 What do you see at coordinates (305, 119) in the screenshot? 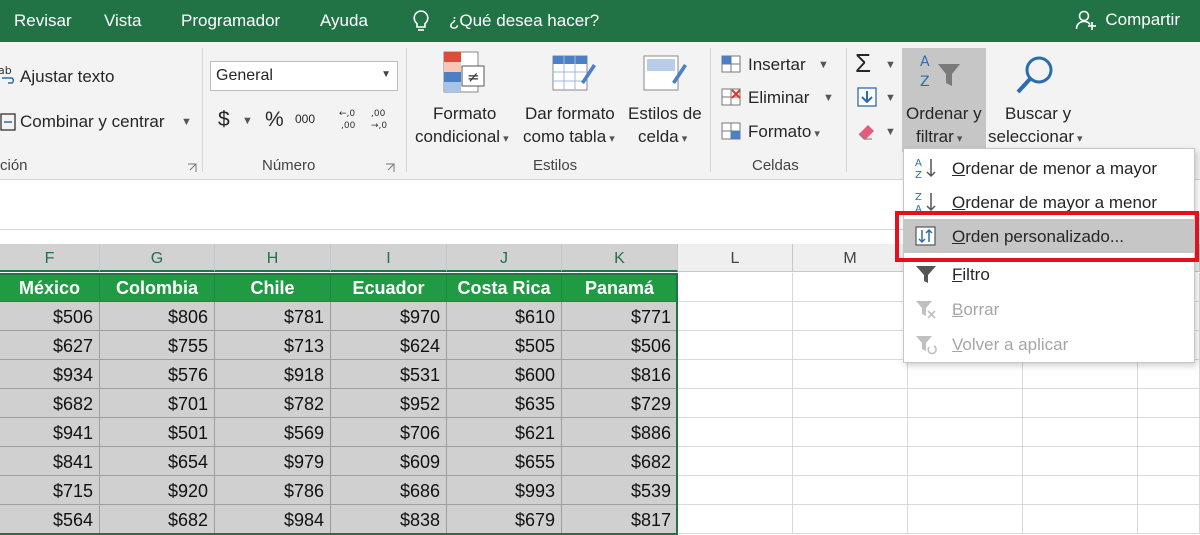
I see `thousands-separator-button: 000` at bounding box center [305, 119].